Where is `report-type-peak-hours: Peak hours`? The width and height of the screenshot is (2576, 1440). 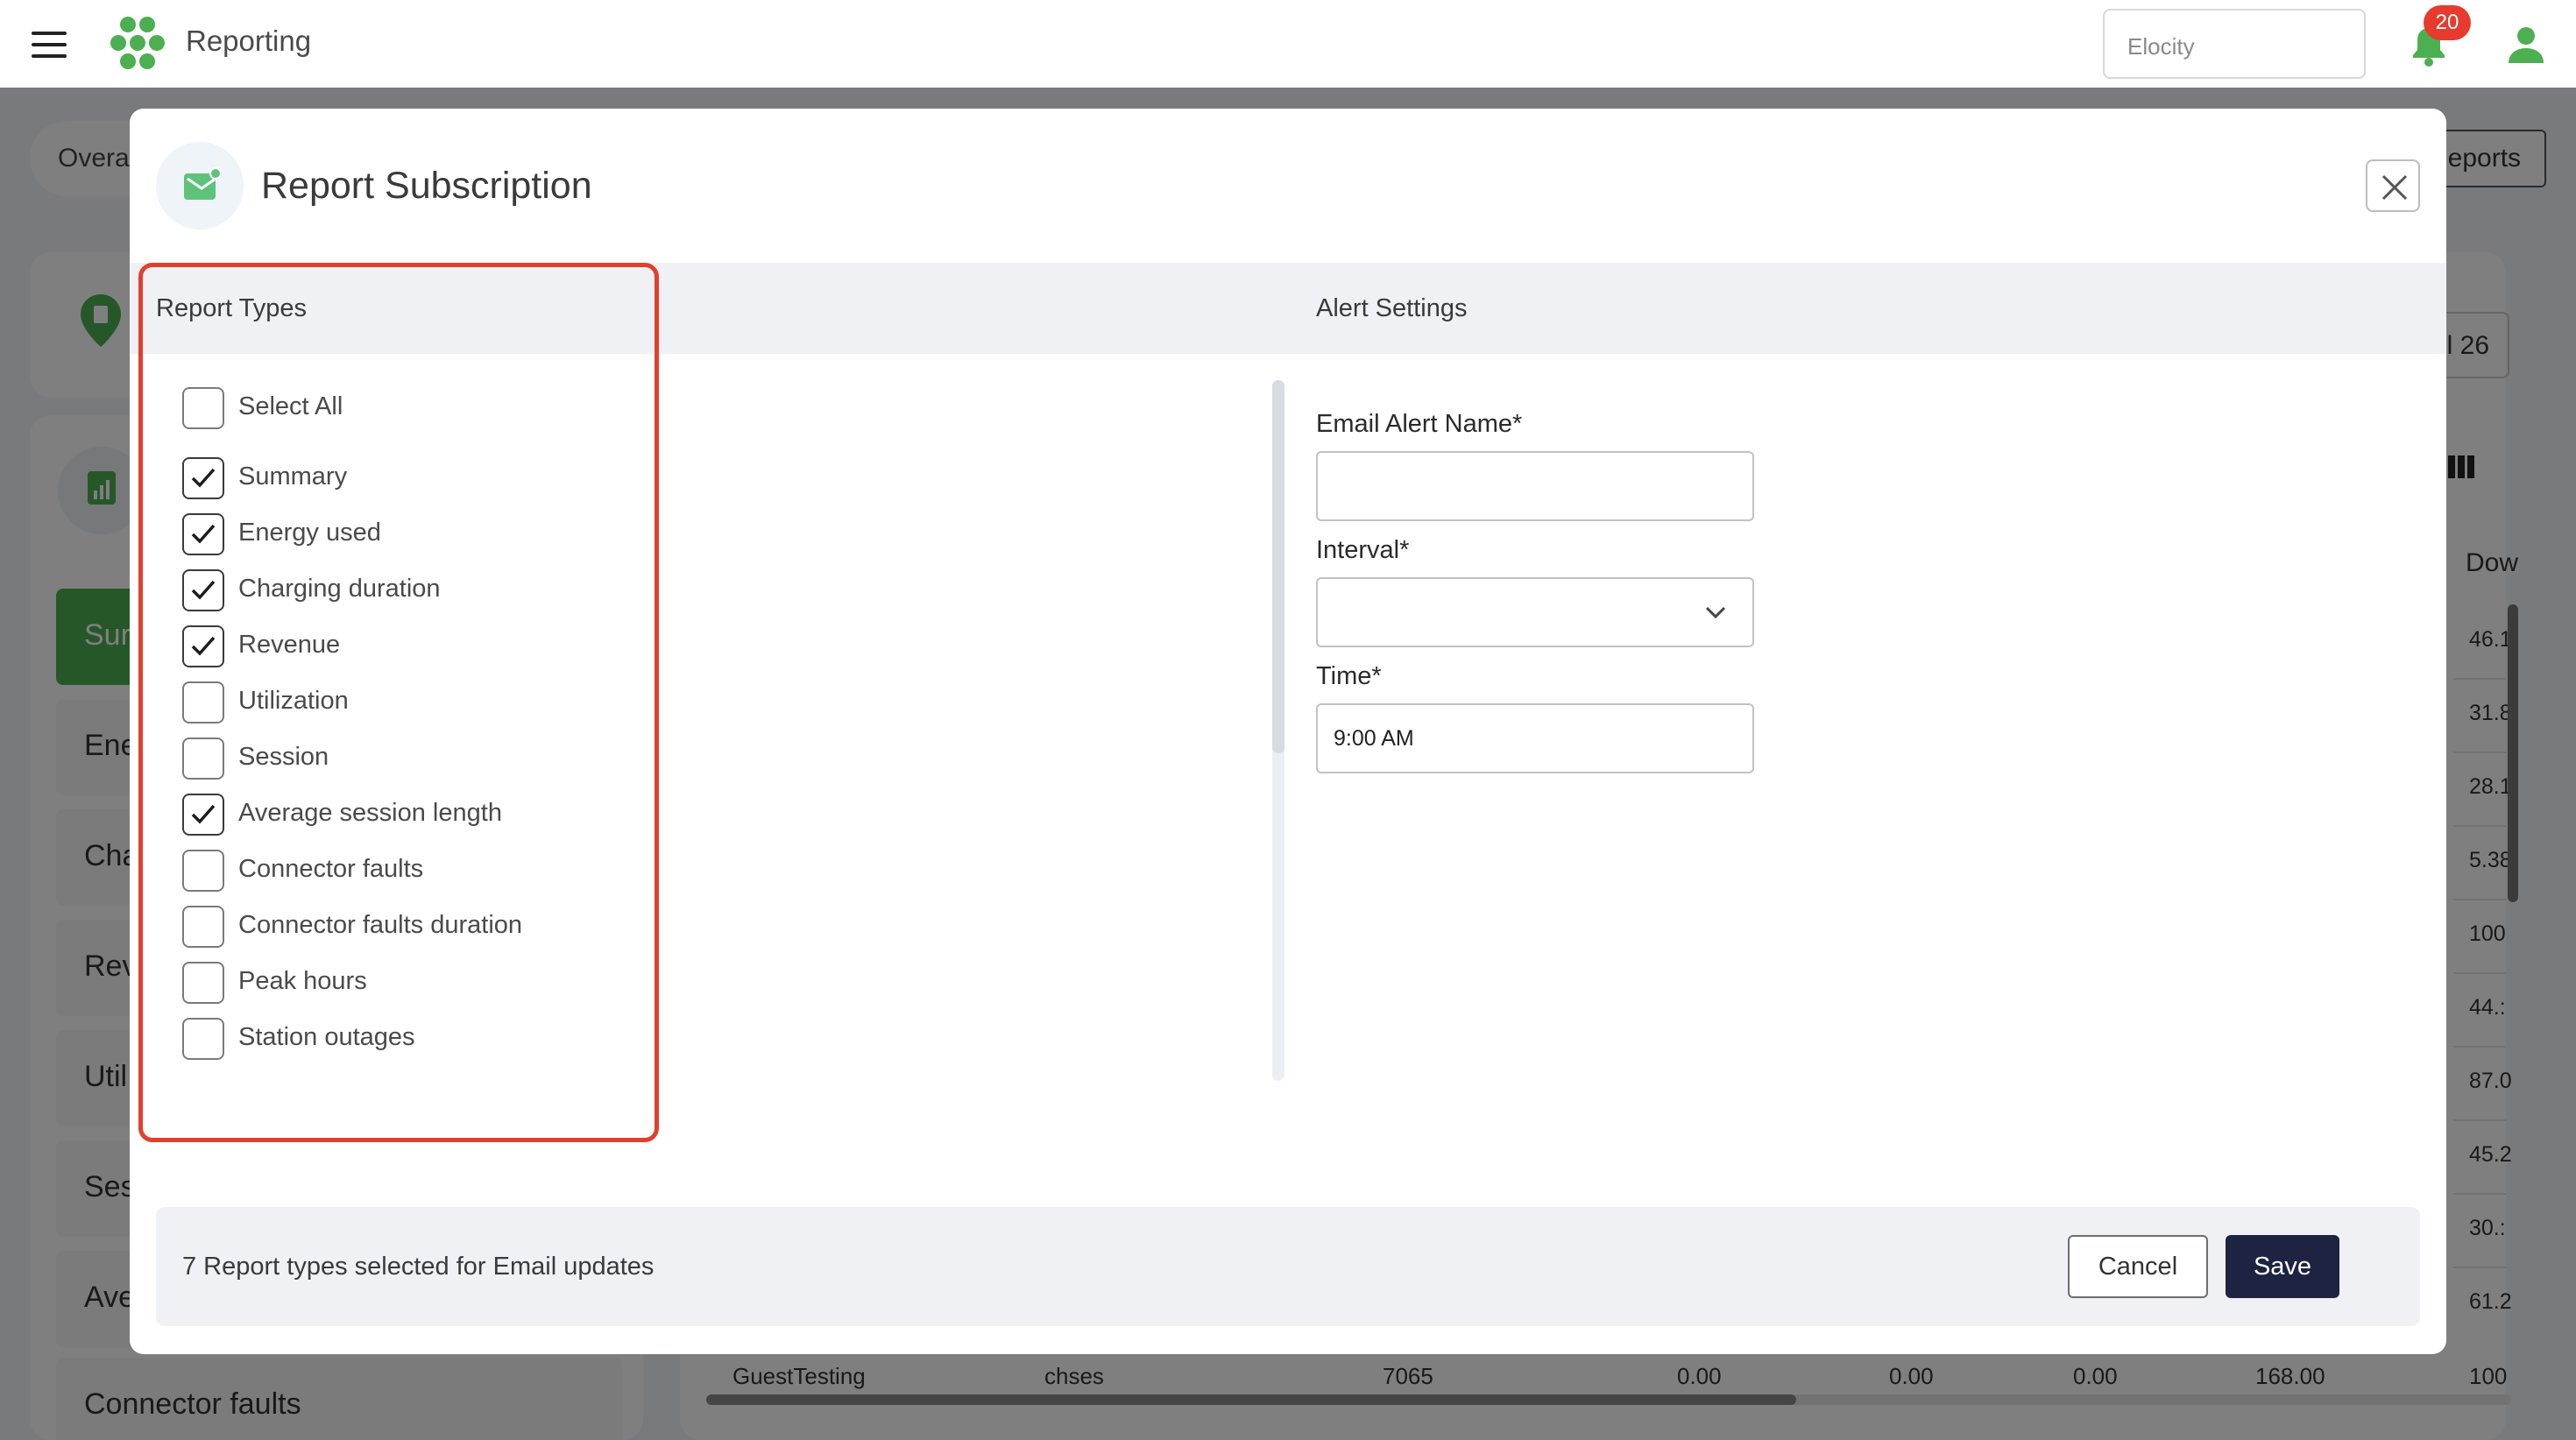
report-type-peak-hours: Peak hours is located at coordinates (410, 984).